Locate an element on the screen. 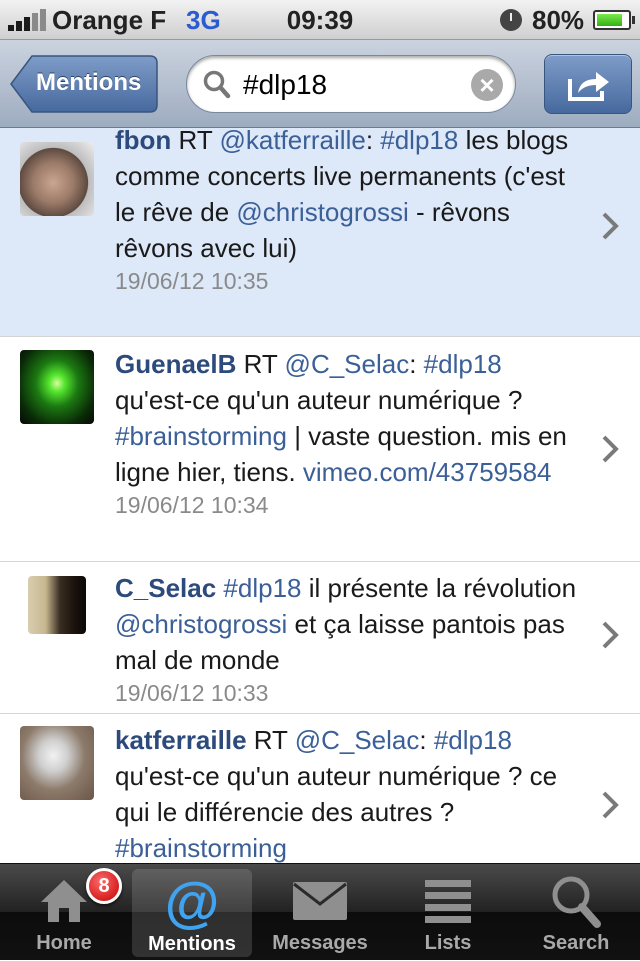 The image size is (640, 961). tab-mentions: @ Mentions is located at coordinates (192, 913).